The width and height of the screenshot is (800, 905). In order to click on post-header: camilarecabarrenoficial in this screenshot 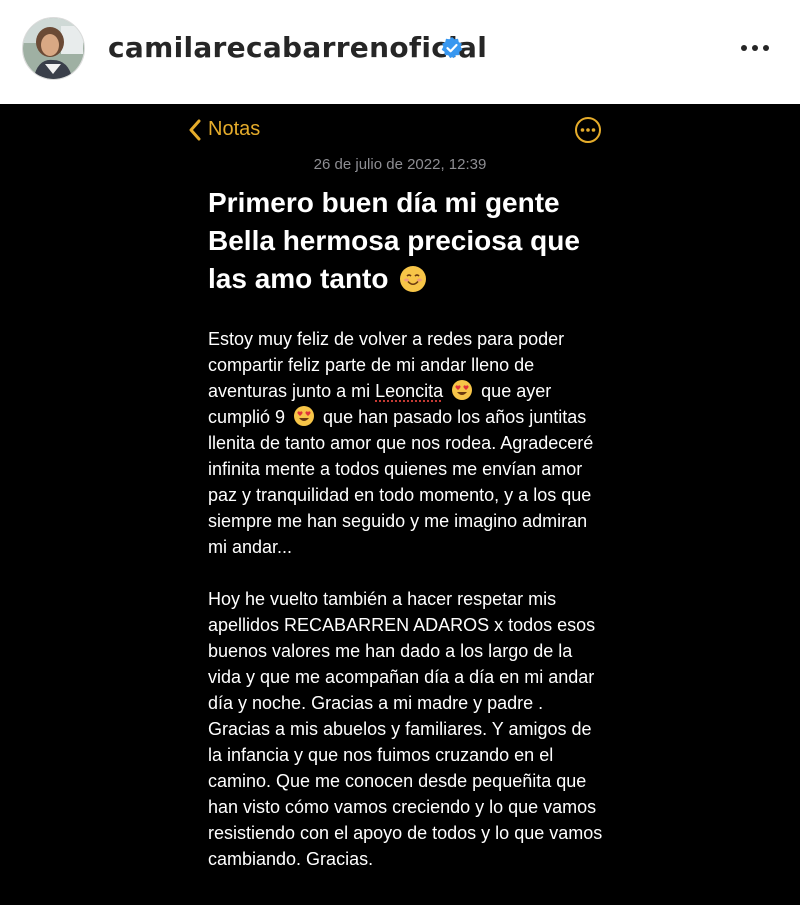, I will do `click(400, 52)`.